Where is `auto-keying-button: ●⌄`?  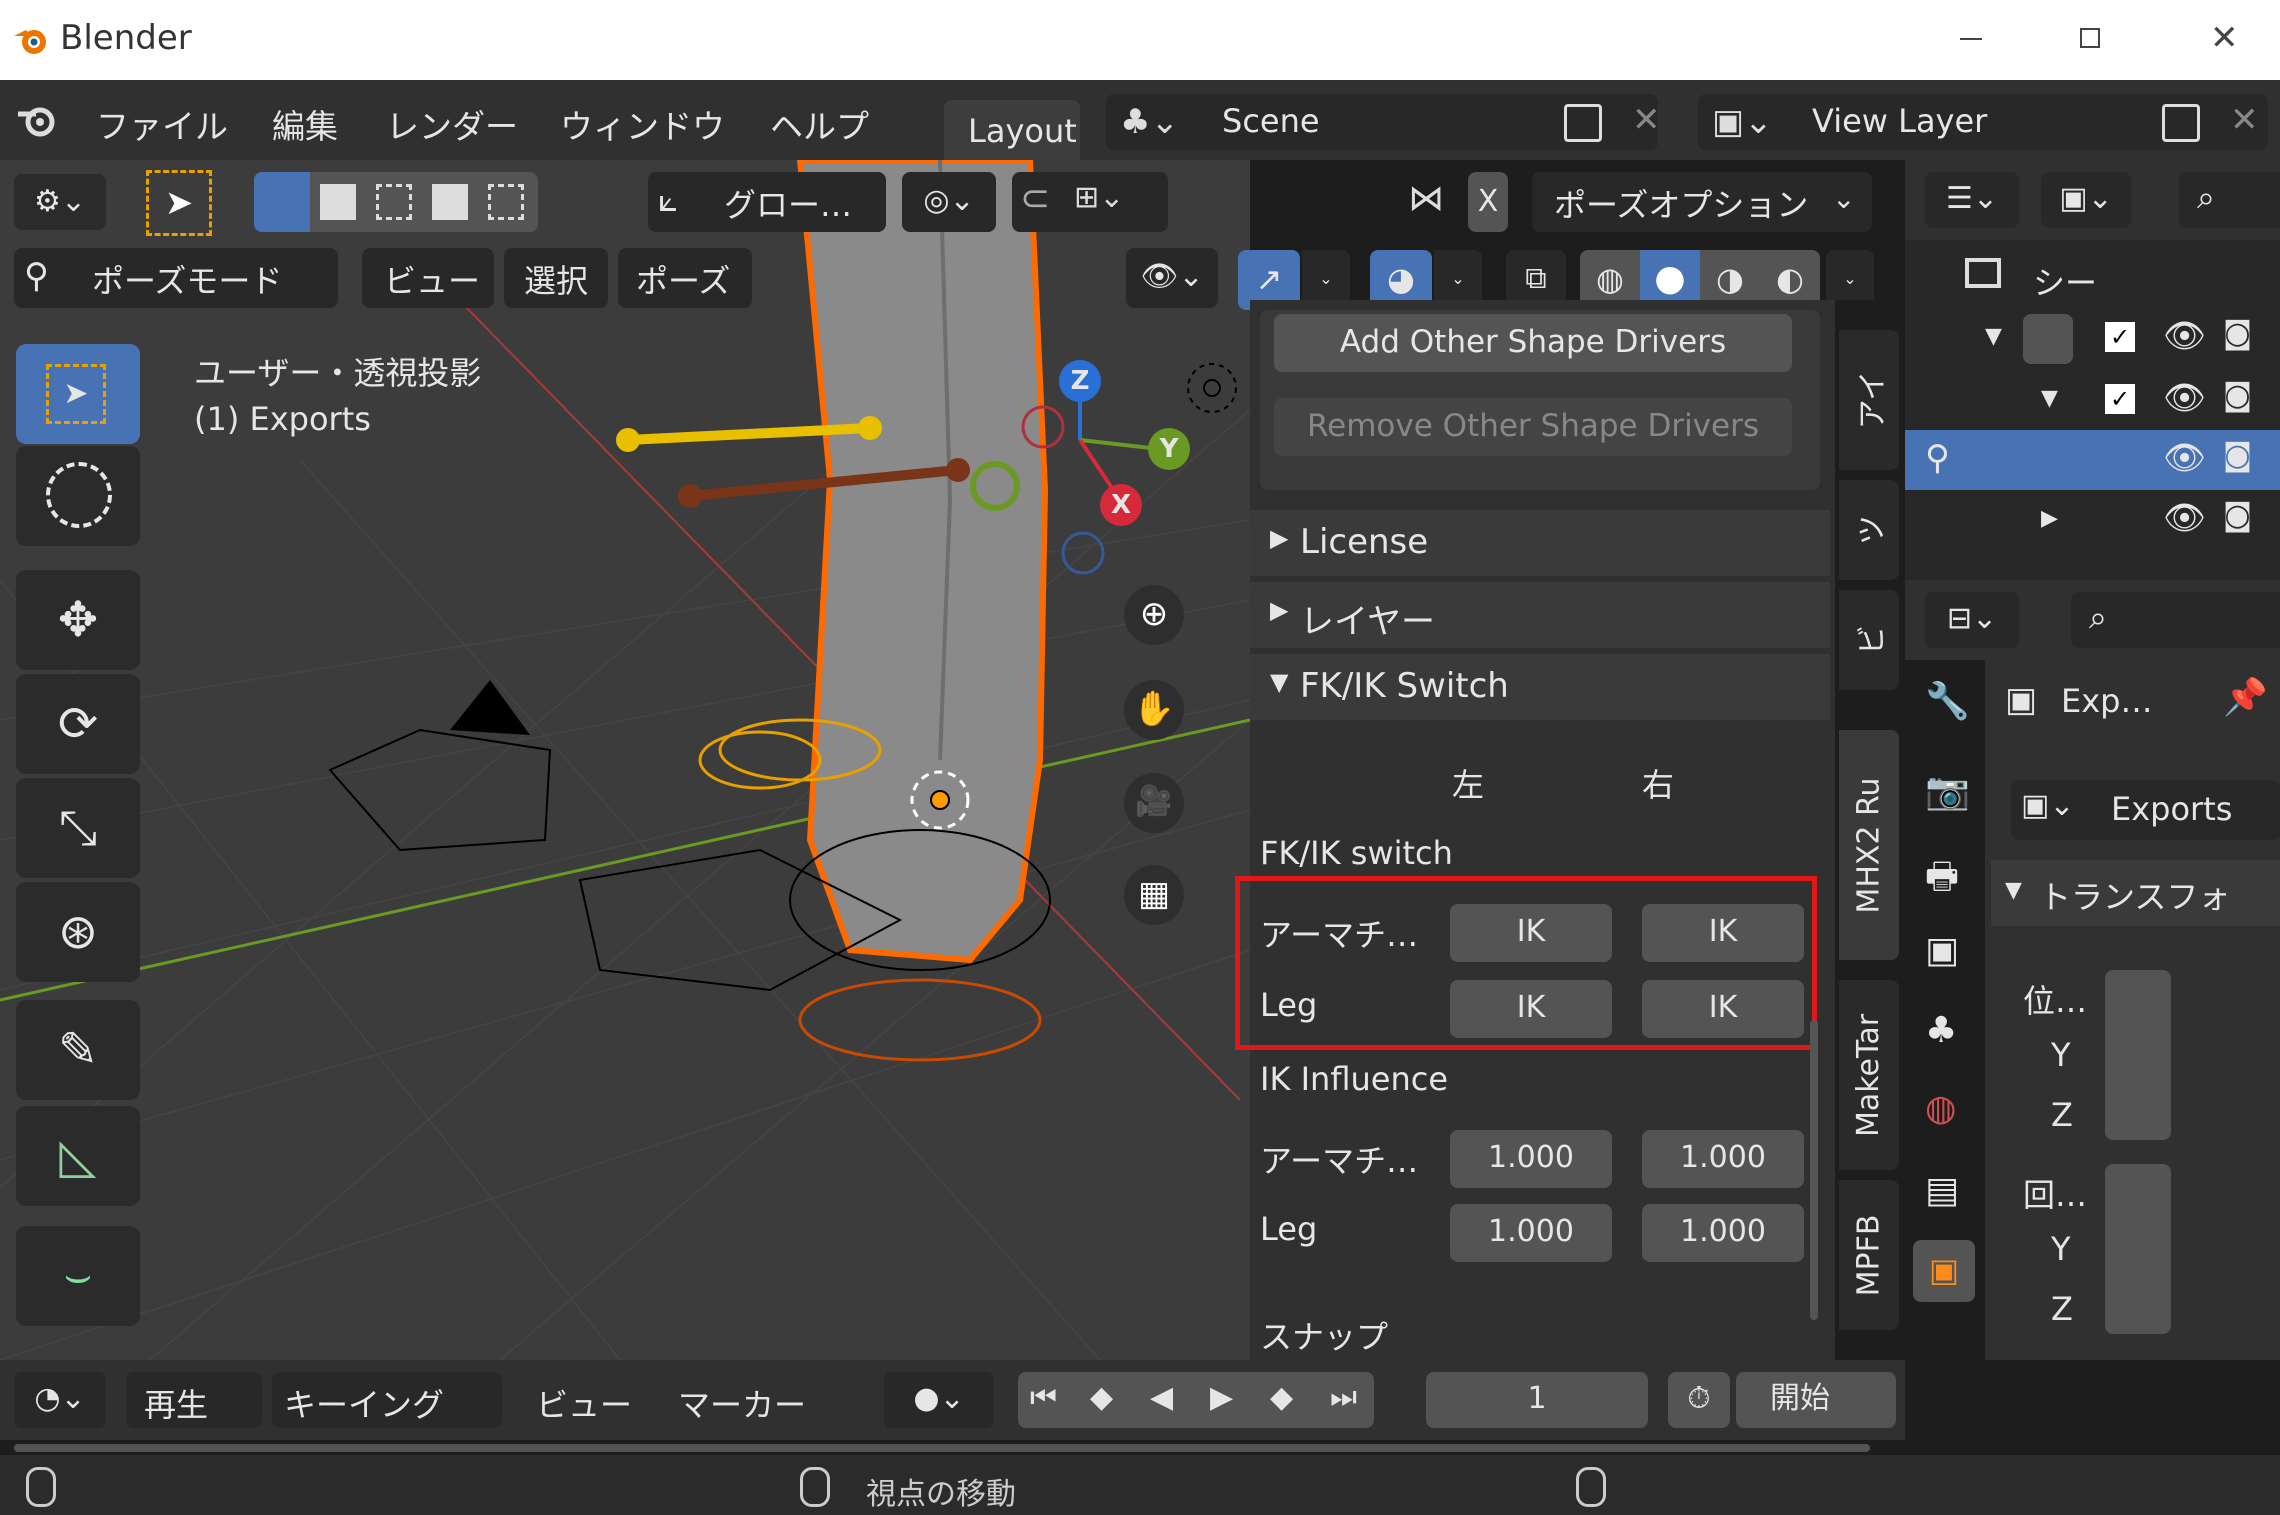 auto-keying-button: ●⌄ is located at coordinates (939, 1400).